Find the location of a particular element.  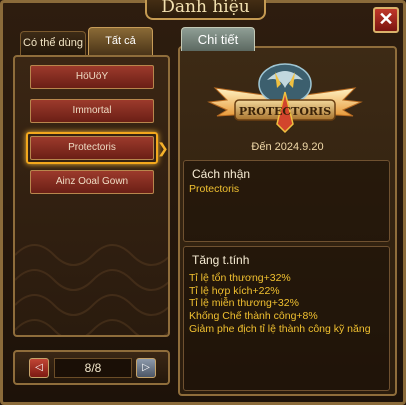

expiry-date: Đến 2024.9.20 is located at coordinates (287, 147).